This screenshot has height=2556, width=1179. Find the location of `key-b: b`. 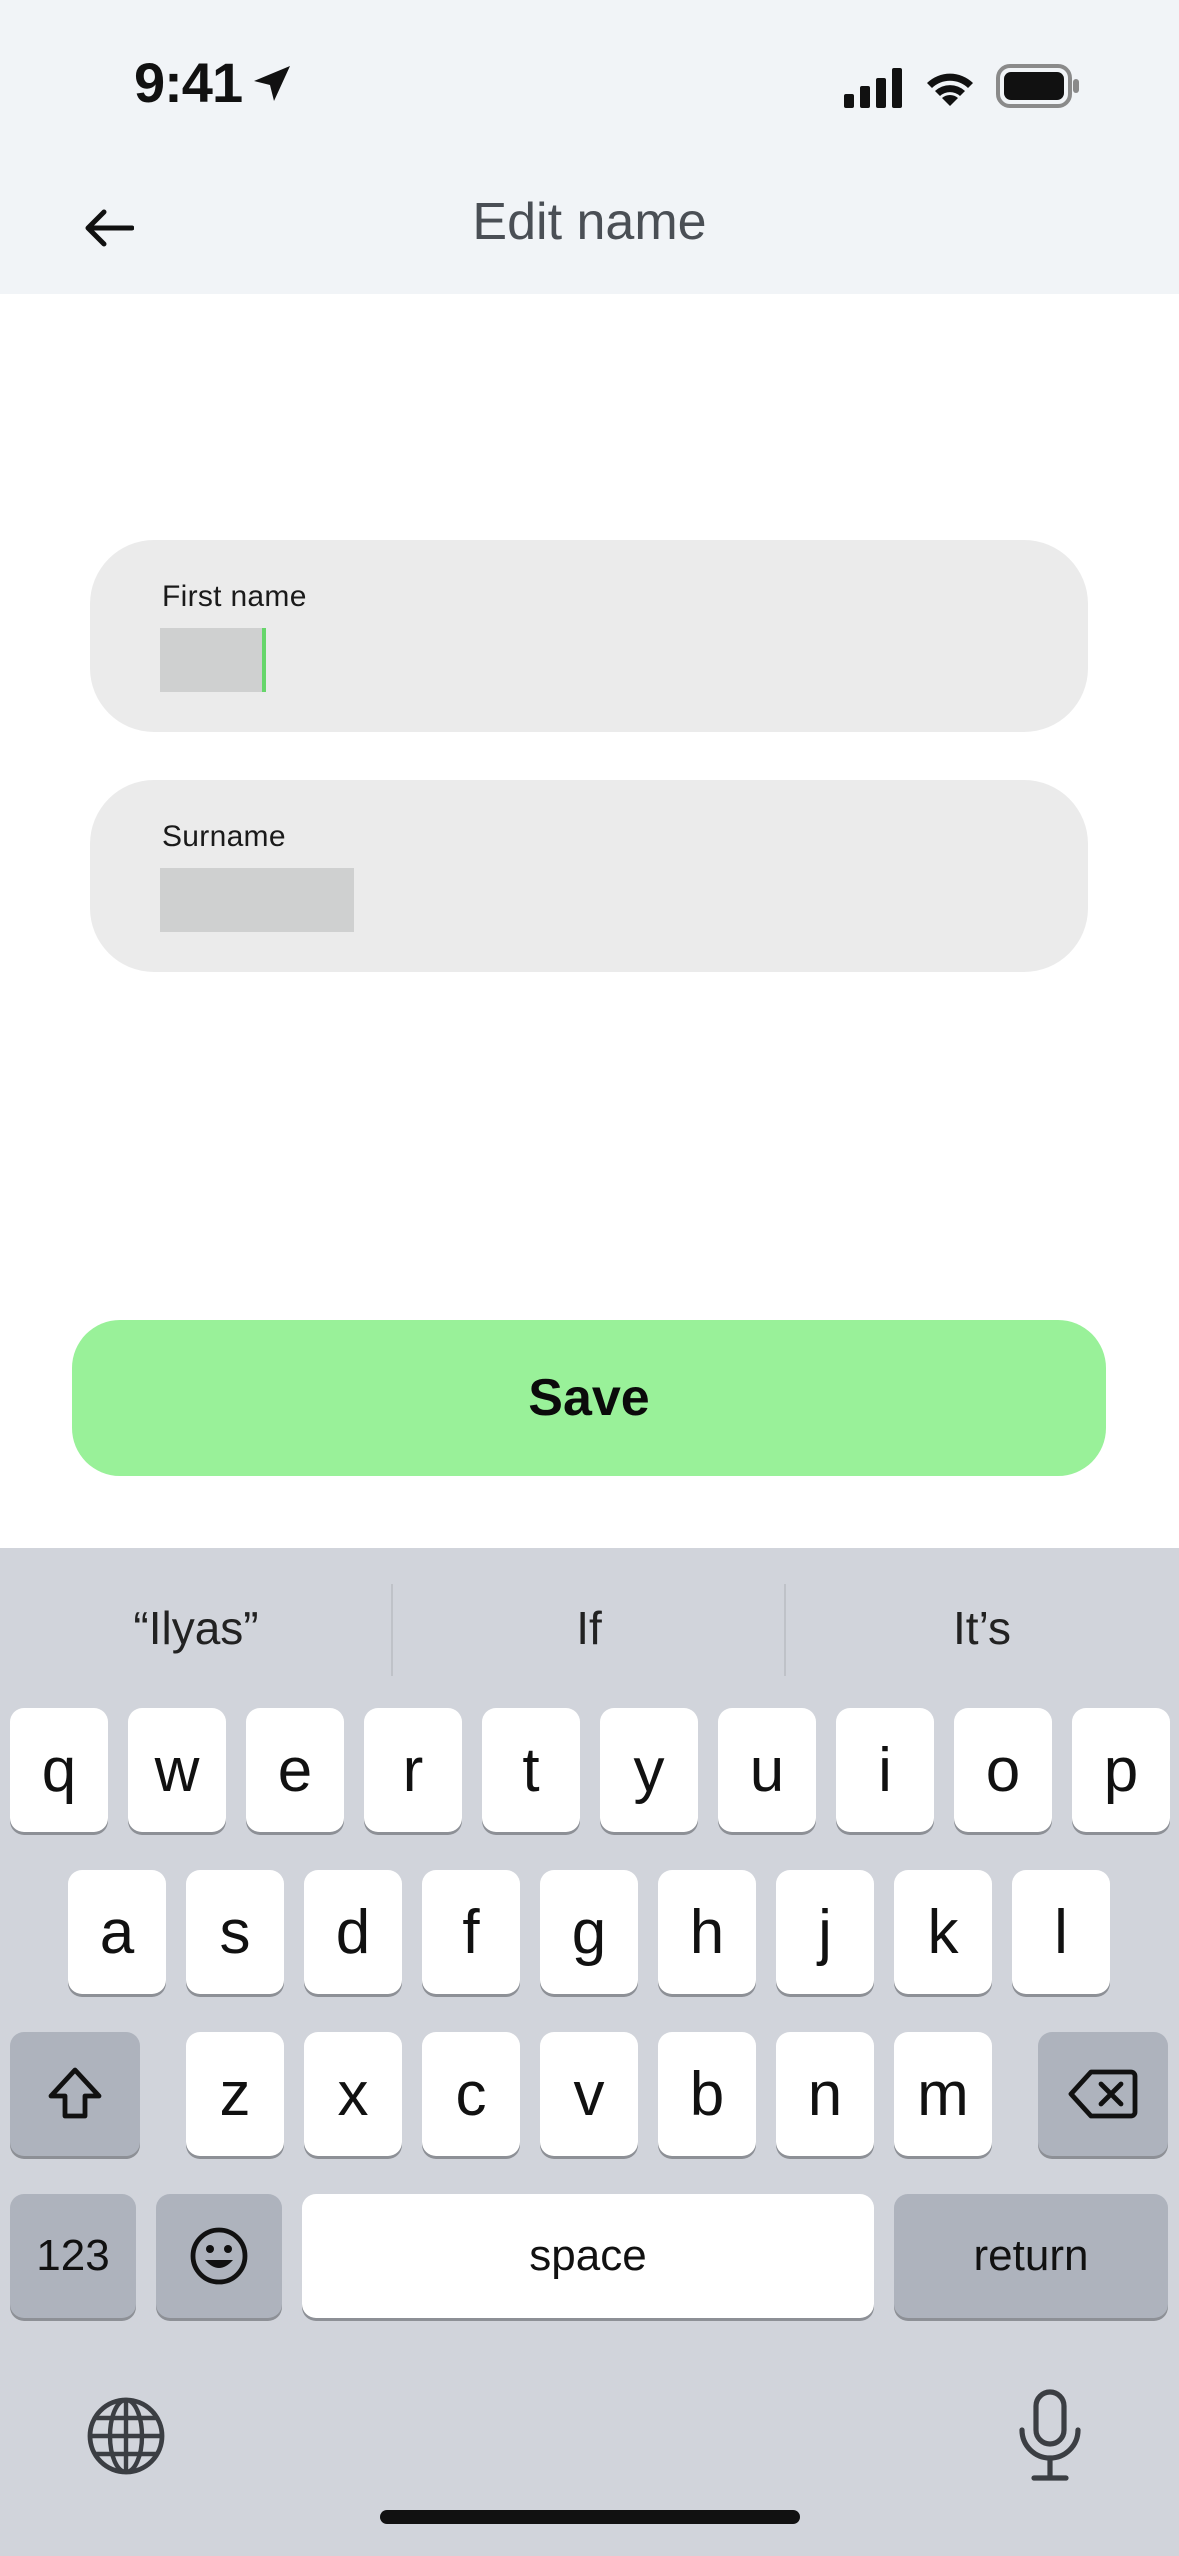

key-b: b is located at coordinates (707, 2094).